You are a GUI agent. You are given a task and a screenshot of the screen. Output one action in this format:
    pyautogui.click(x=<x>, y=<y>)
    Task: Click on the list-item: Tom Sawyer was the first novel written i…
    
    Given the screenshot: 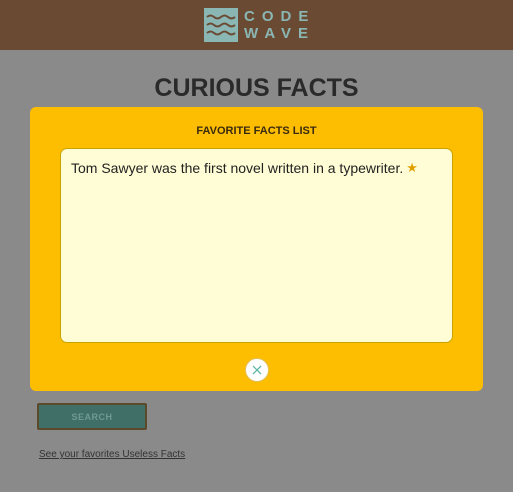 What is the action you would take?
    pyautogui.click(x=244, y=168)
    